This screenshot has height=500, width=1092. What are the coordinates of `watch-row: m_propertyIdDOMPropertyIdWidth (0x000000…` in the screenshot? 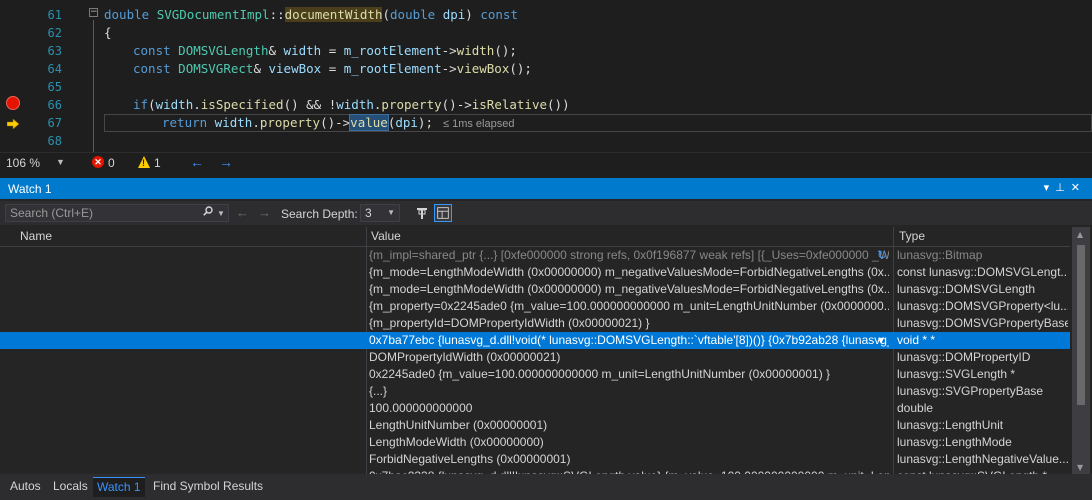 It's located at (535, 357).